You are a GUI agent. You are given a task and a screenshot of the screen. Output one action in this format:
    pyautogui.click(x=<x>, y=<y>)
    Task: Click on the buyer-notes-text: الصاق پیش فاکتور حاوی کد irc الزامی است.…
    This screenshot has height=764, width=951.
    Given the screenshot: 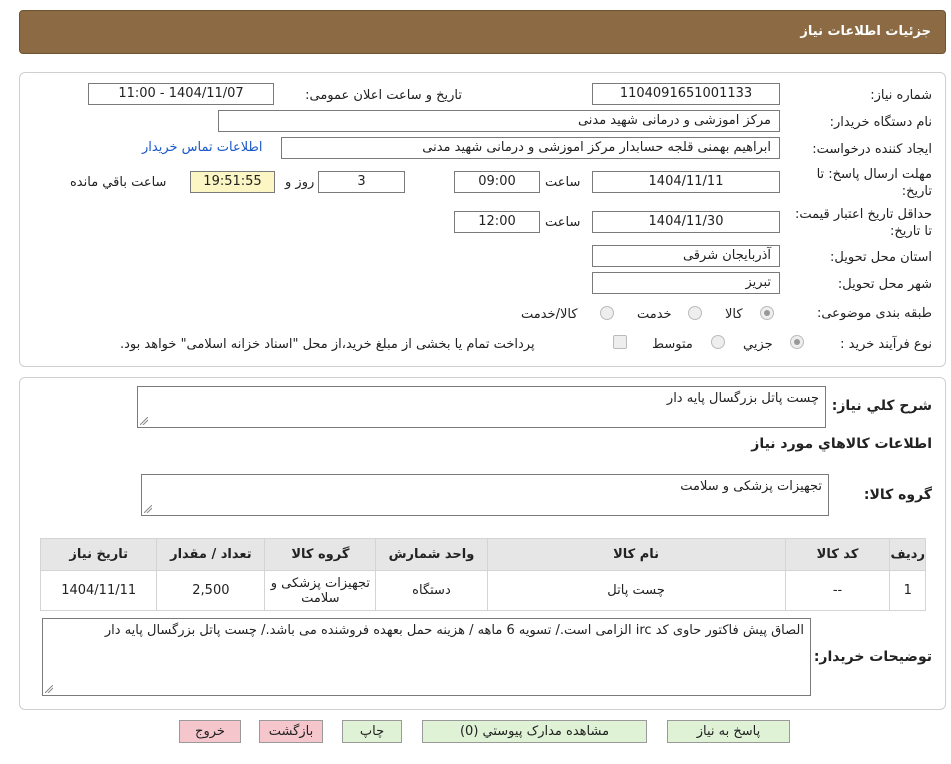 What is the action you would take?
    pyautogui.click(x=454, y=630)
    